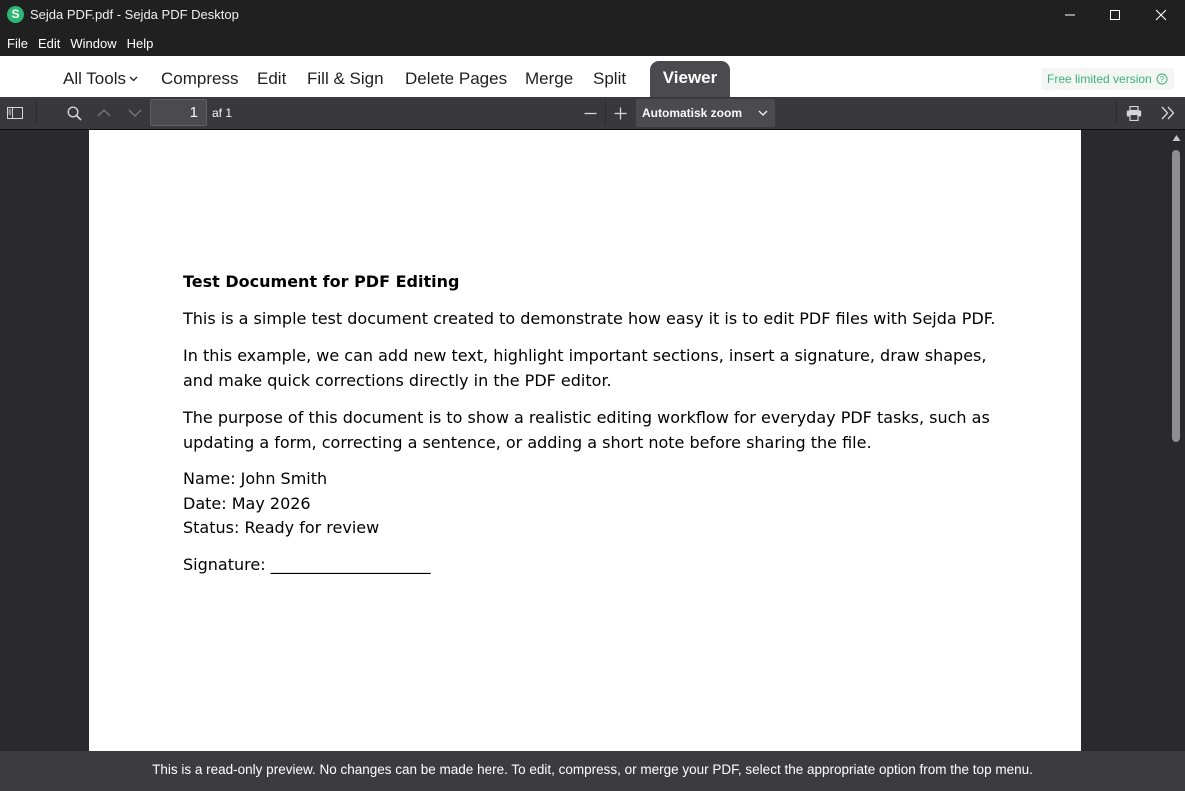  Describe the element at coordinates (1099, 79) in the screenshot. I see `free-version-label: Free limited version` at that location.